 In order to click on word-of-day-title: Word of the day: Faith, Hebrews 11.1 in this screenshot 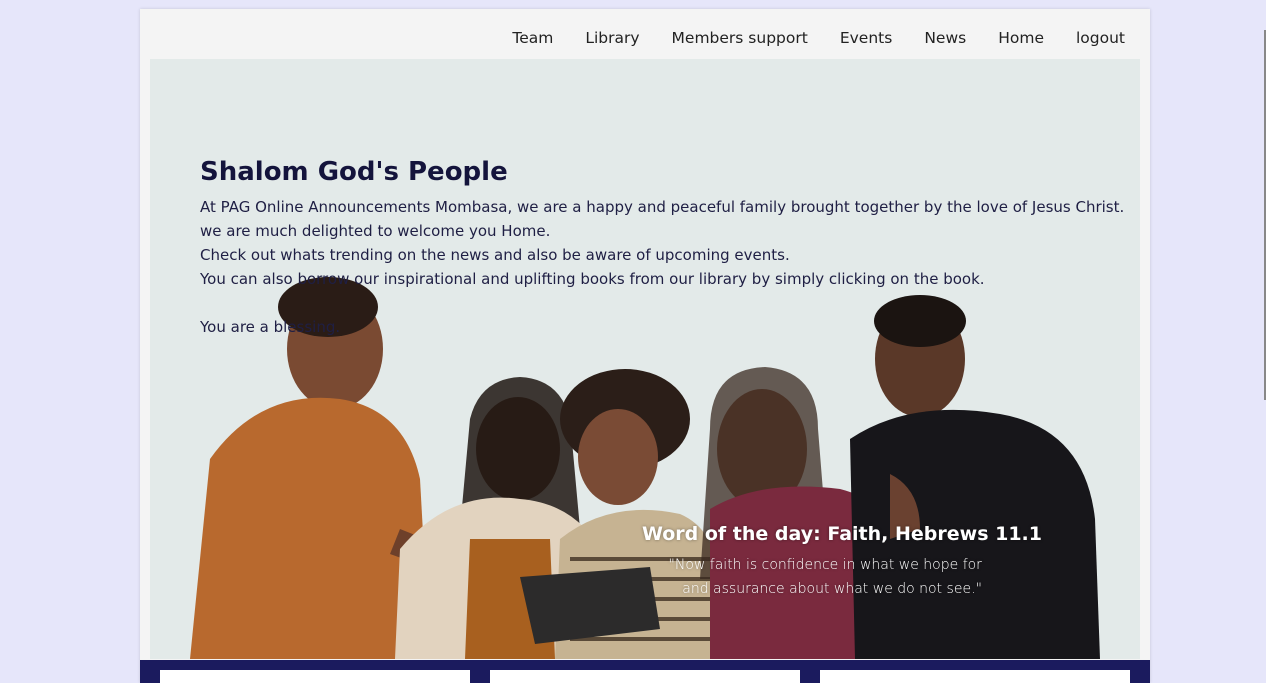, I will do `click(841, 534)`.